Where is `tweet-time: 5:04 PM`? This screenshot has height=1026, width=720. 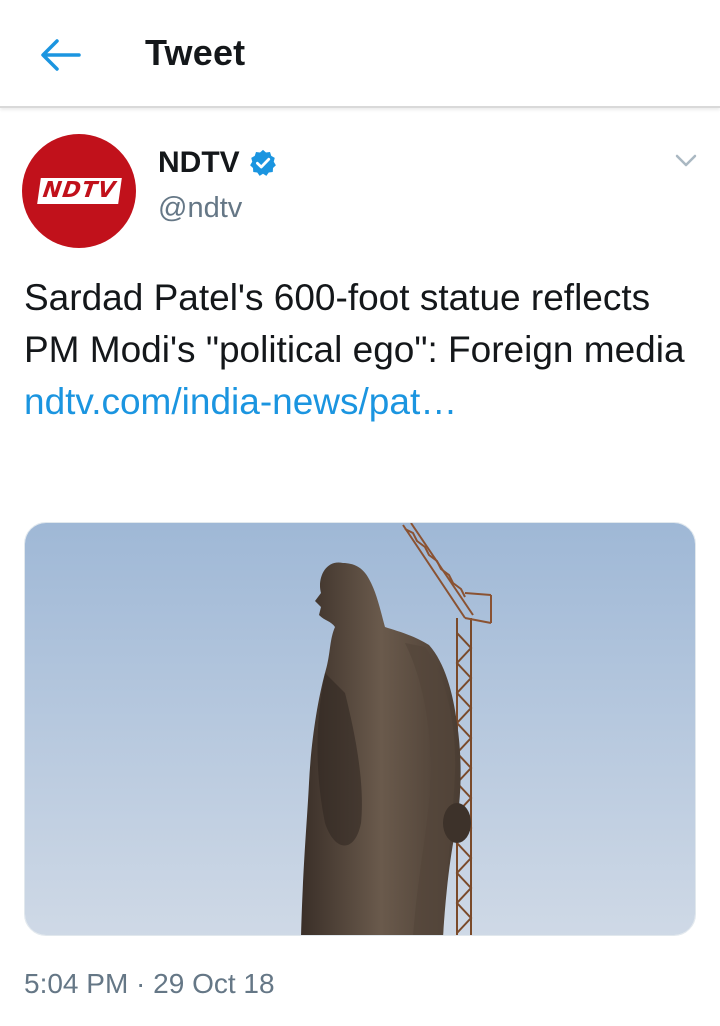
tweet-time: 5:04 PM is located at coordinates (76, 983).